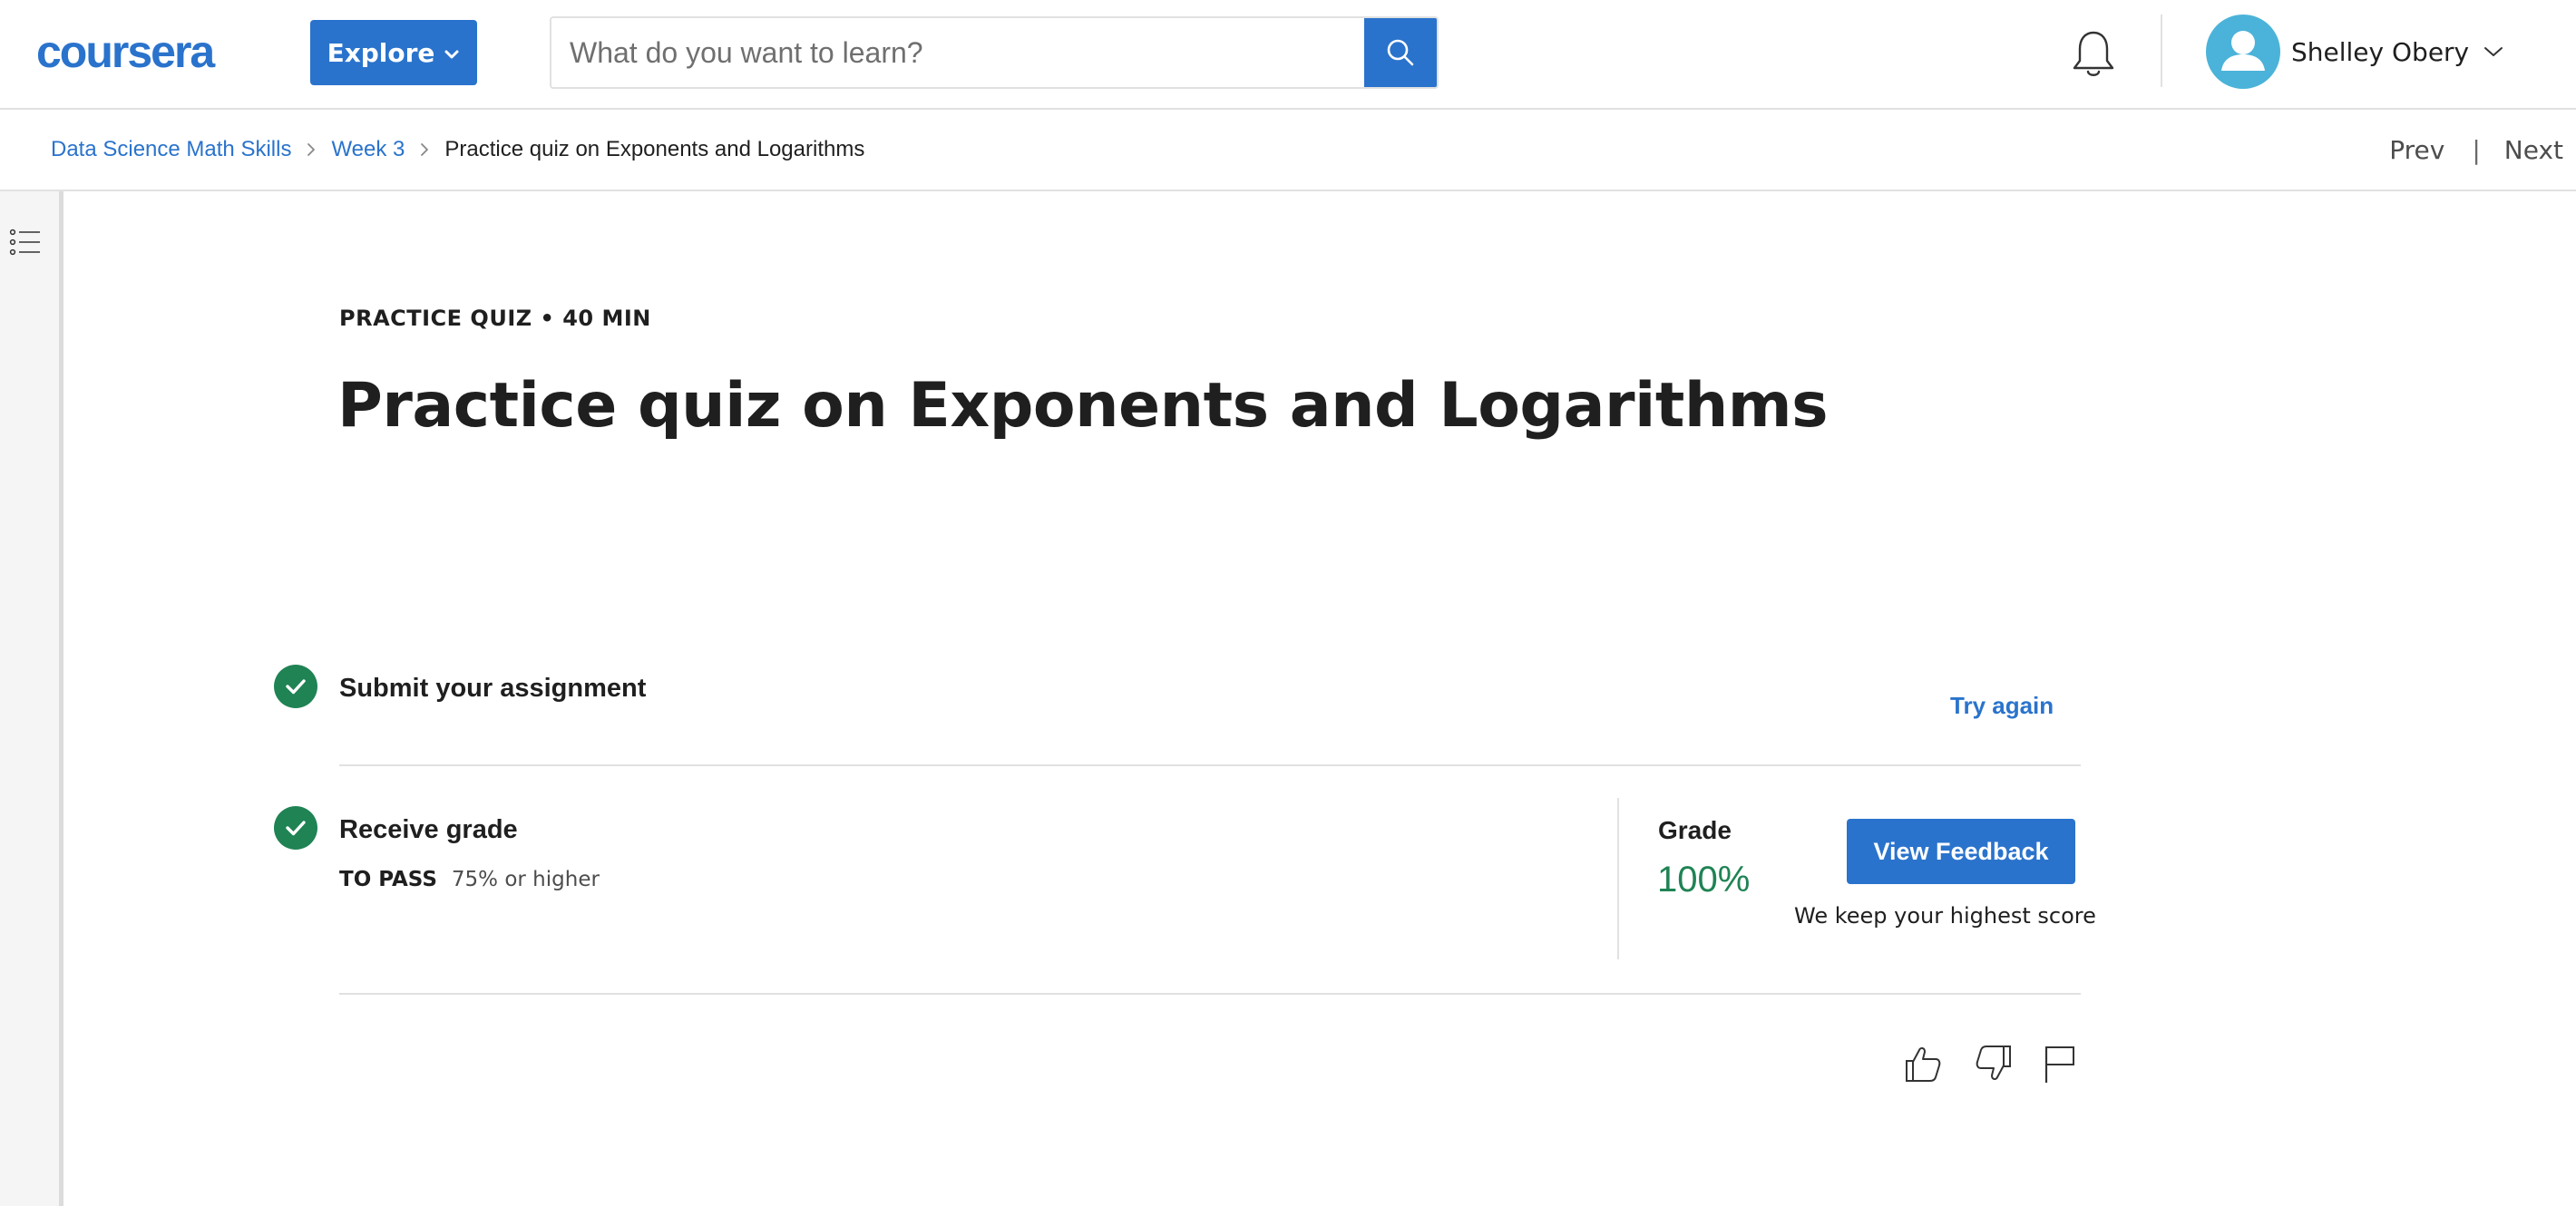 The width and height of the screenshot is (2576, 1206). What do you see at coordinates (1945, 916) in the screenshot?
I see `highest-score-note: We keep your highest score` at bounding box center [1945, 916].